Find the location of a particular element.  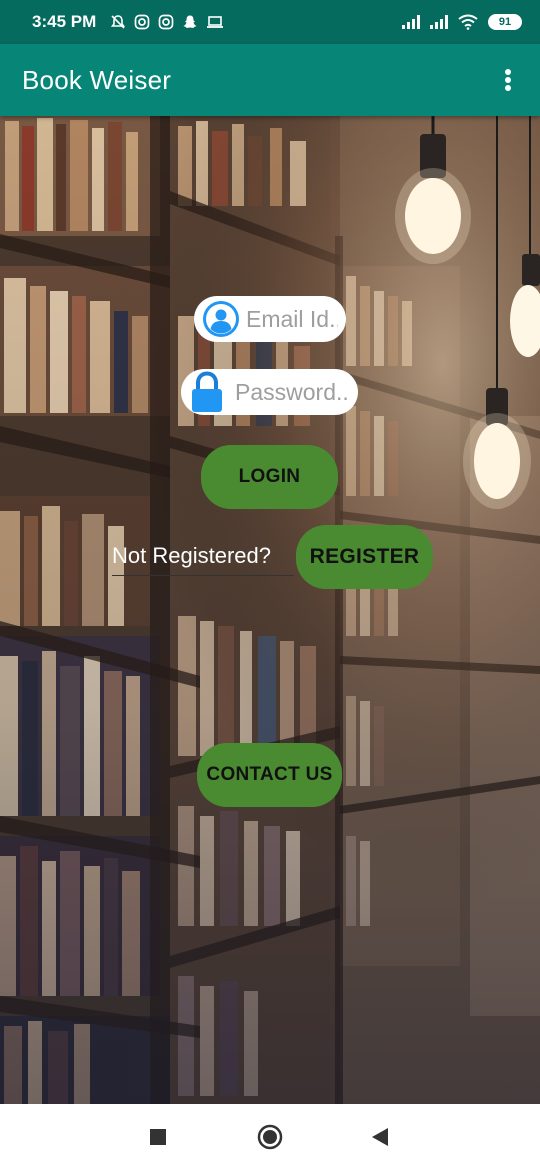

login-button: LOGIN is located at coordinates (269, 477).